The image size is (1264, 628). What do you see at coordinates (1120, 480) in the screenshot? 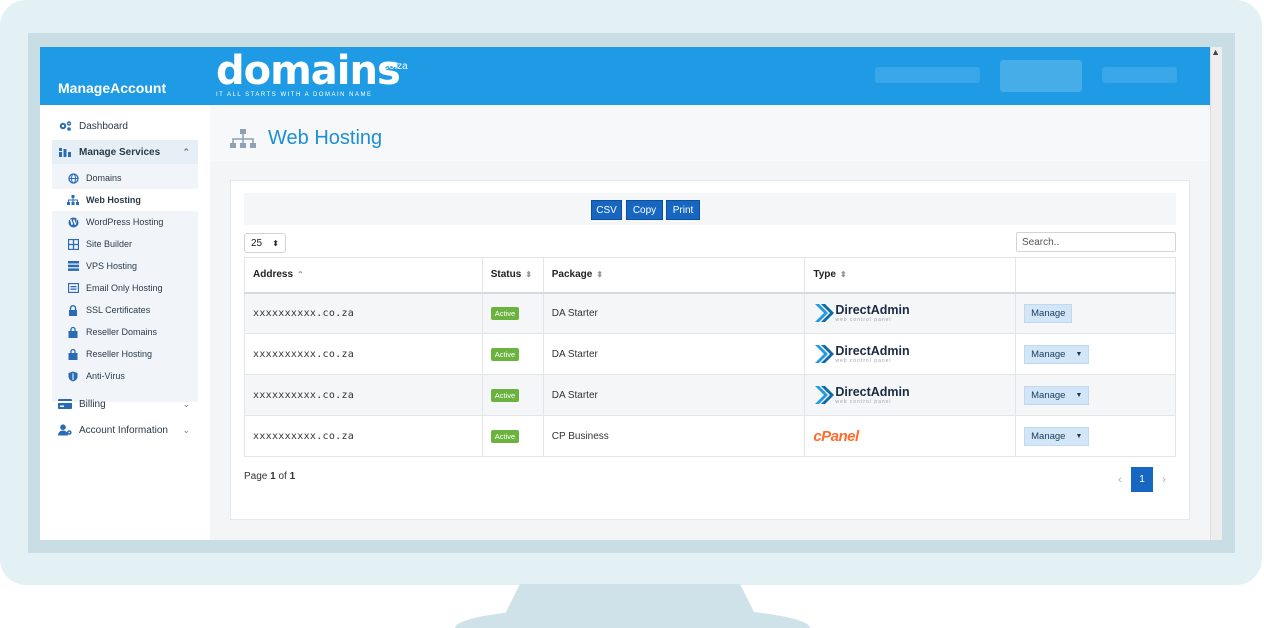
I see `chevron-left-icon: ‹` at bounding box center [1120, 480].